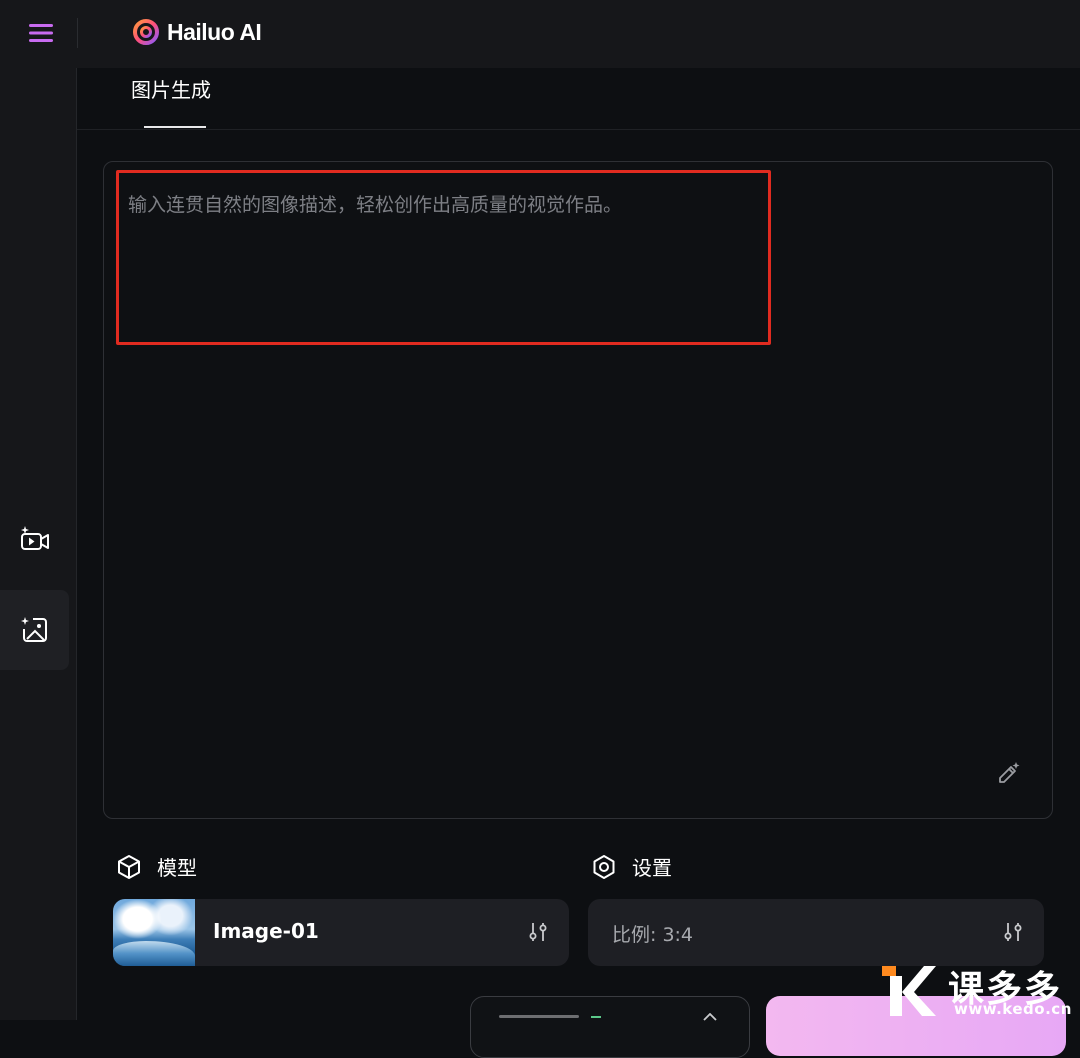  Describe the element at coordinates (175, 127) in the screenshot. I see `active-tab-indicator` at that location.